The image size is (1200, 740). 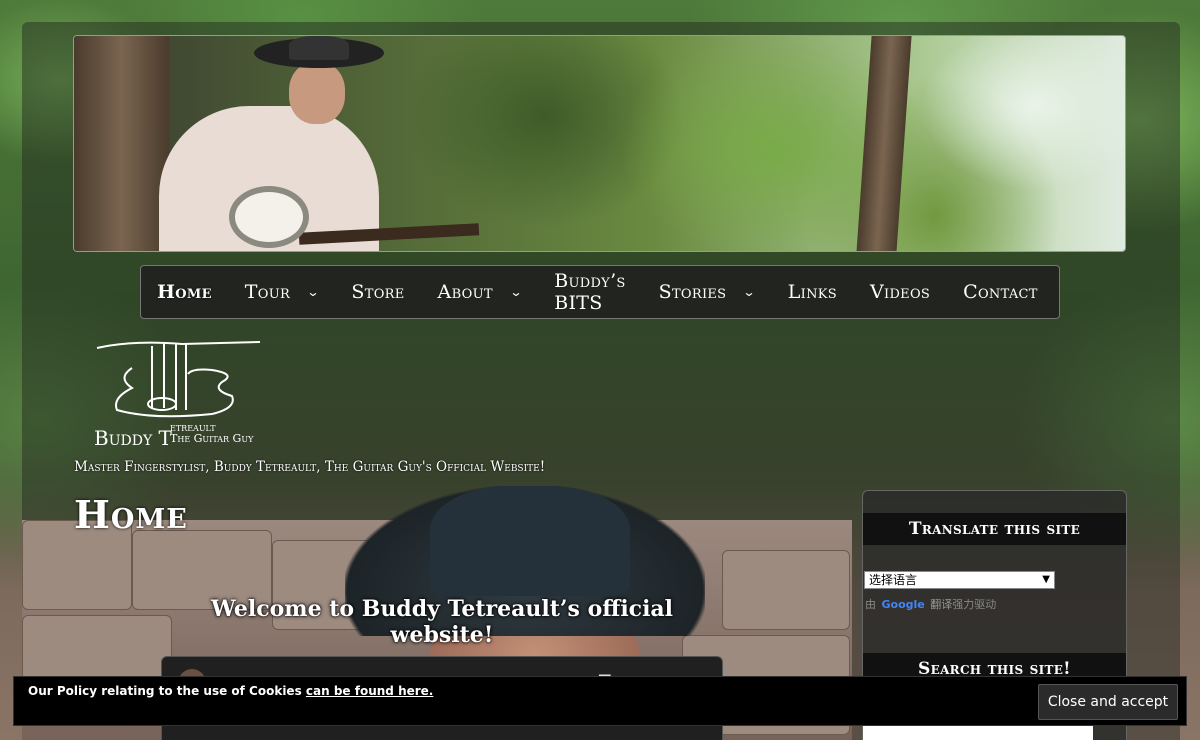 I want to click on nav-item-label: Contact, so click(x=1000, y=292).